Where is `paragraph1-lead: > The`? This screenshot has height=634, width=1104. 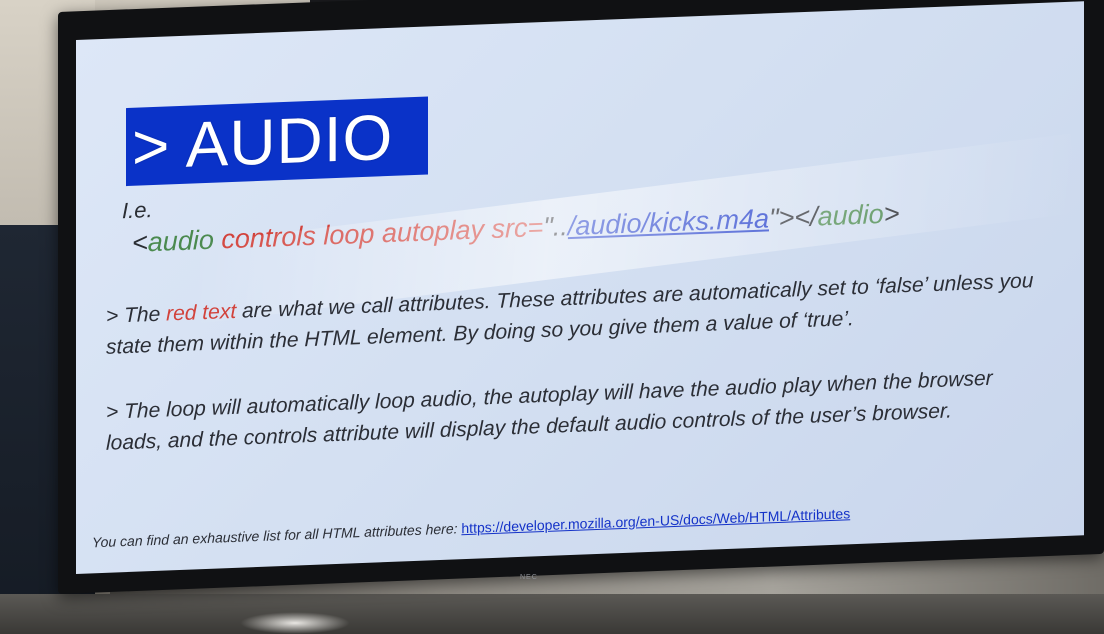
paragraph1-lead: > The is located at coordinates (136, 315).